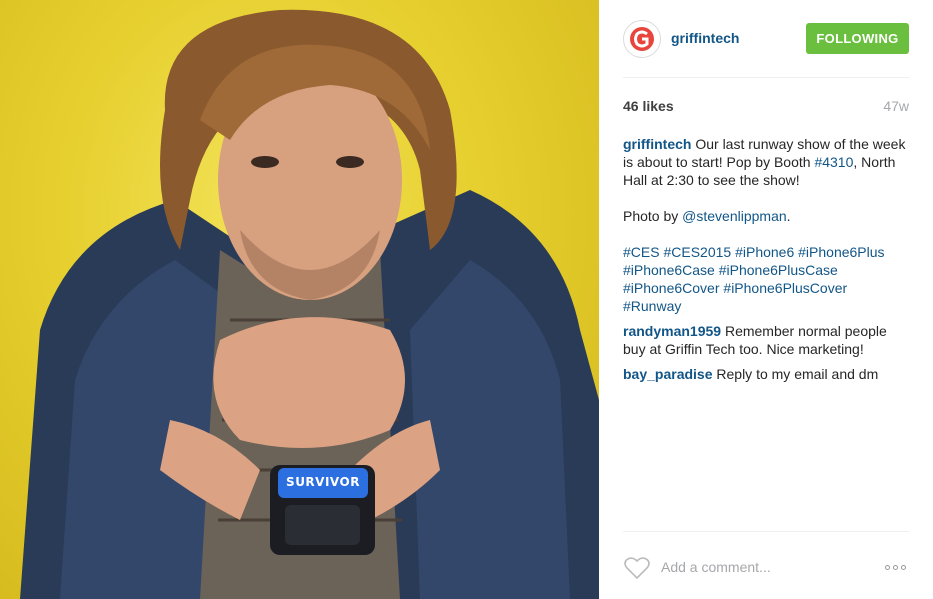 This screenshot has width=933, height=599. Describe the element at coordinates (668, 374) in the screenshot. I see `comment-username: bay_paradise` at that location.